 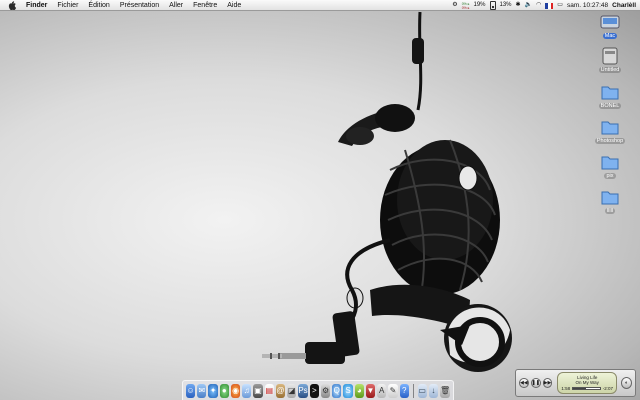 What do you see at coordinates (280, 390) in the screenshot?
I see `address-book-icon: @` at bounding box center [280, 390].